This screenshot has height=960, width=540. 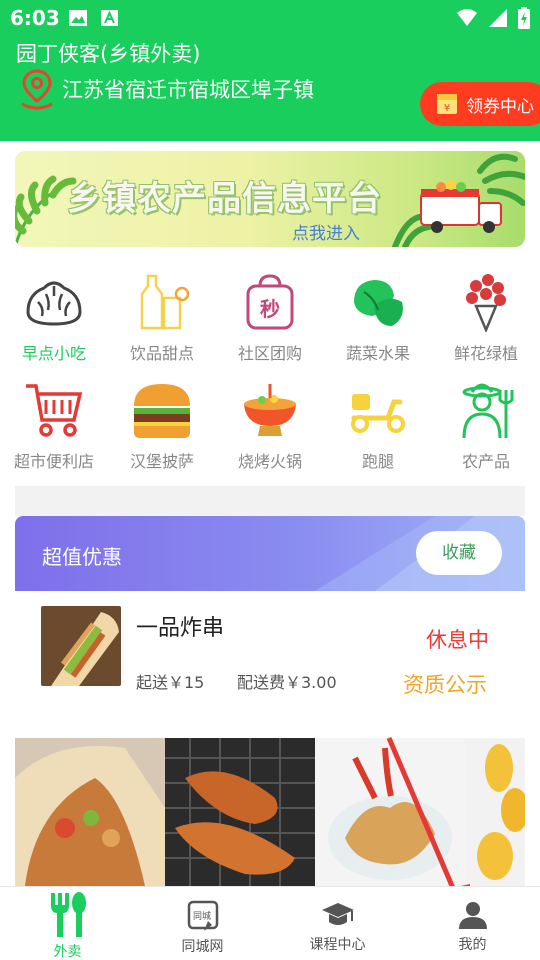 I want to click on category-supermarket: 超市便利店, so click(x=54, y=430).